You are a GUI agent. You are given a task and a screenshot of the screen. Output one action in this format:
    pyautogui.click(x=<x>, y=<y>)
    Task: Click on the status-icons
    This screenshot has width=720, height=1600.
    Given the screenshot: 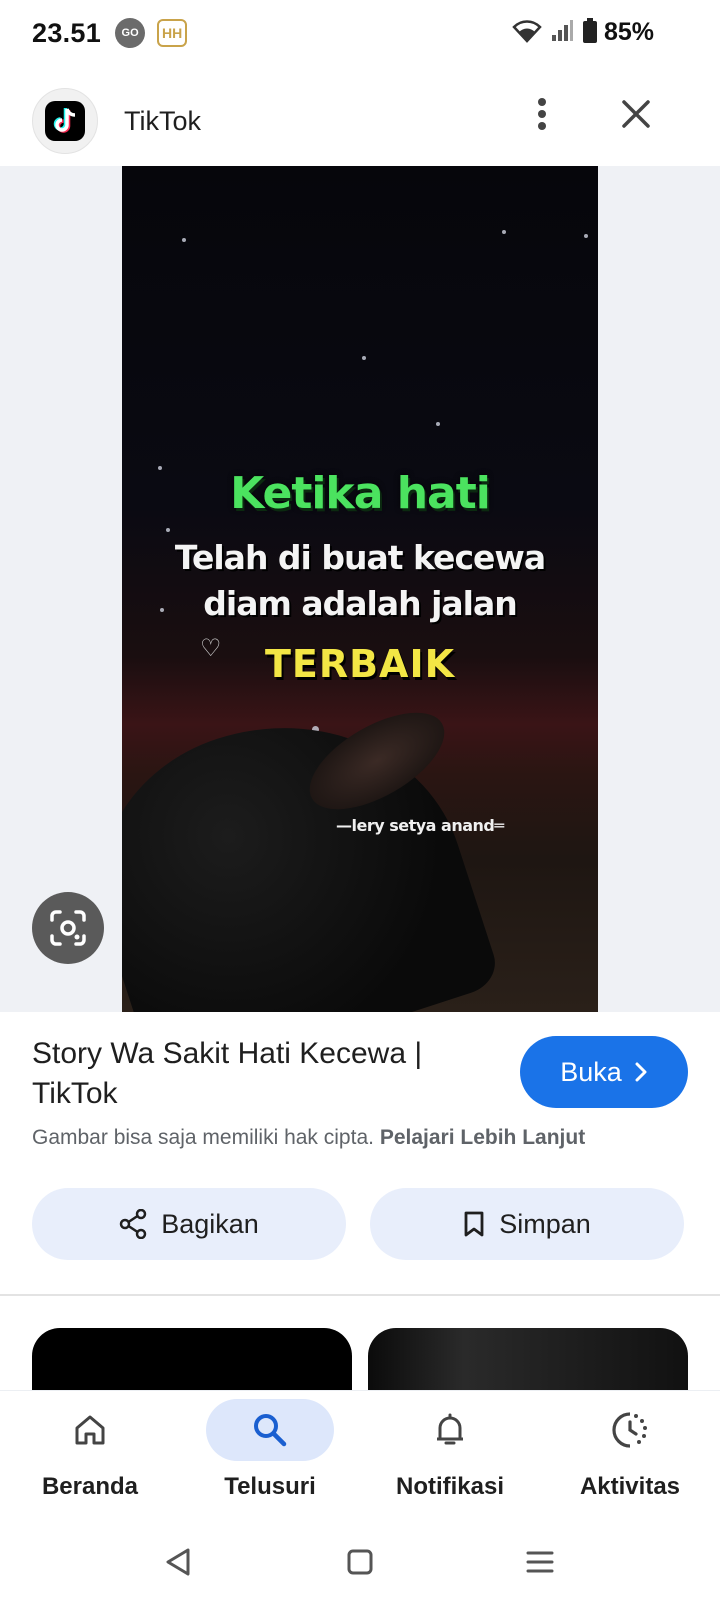 What is the action you would take?
    pyautogui.click(x=555, y=31)
    